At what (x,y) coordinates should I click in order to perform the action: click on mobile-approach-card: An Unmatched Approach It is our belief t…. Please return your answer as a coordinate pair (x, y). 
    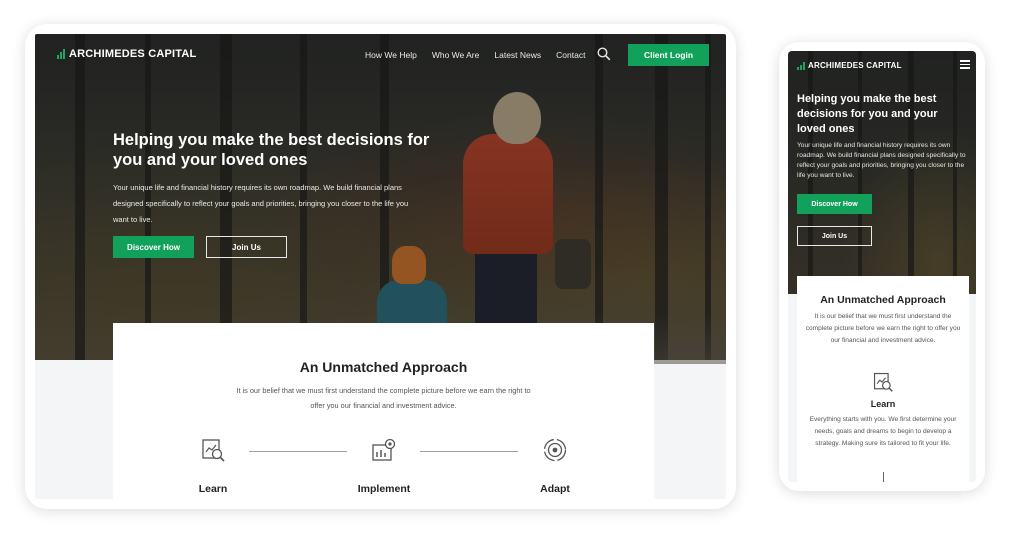
    Looking at the image, I should click on (883, 379).